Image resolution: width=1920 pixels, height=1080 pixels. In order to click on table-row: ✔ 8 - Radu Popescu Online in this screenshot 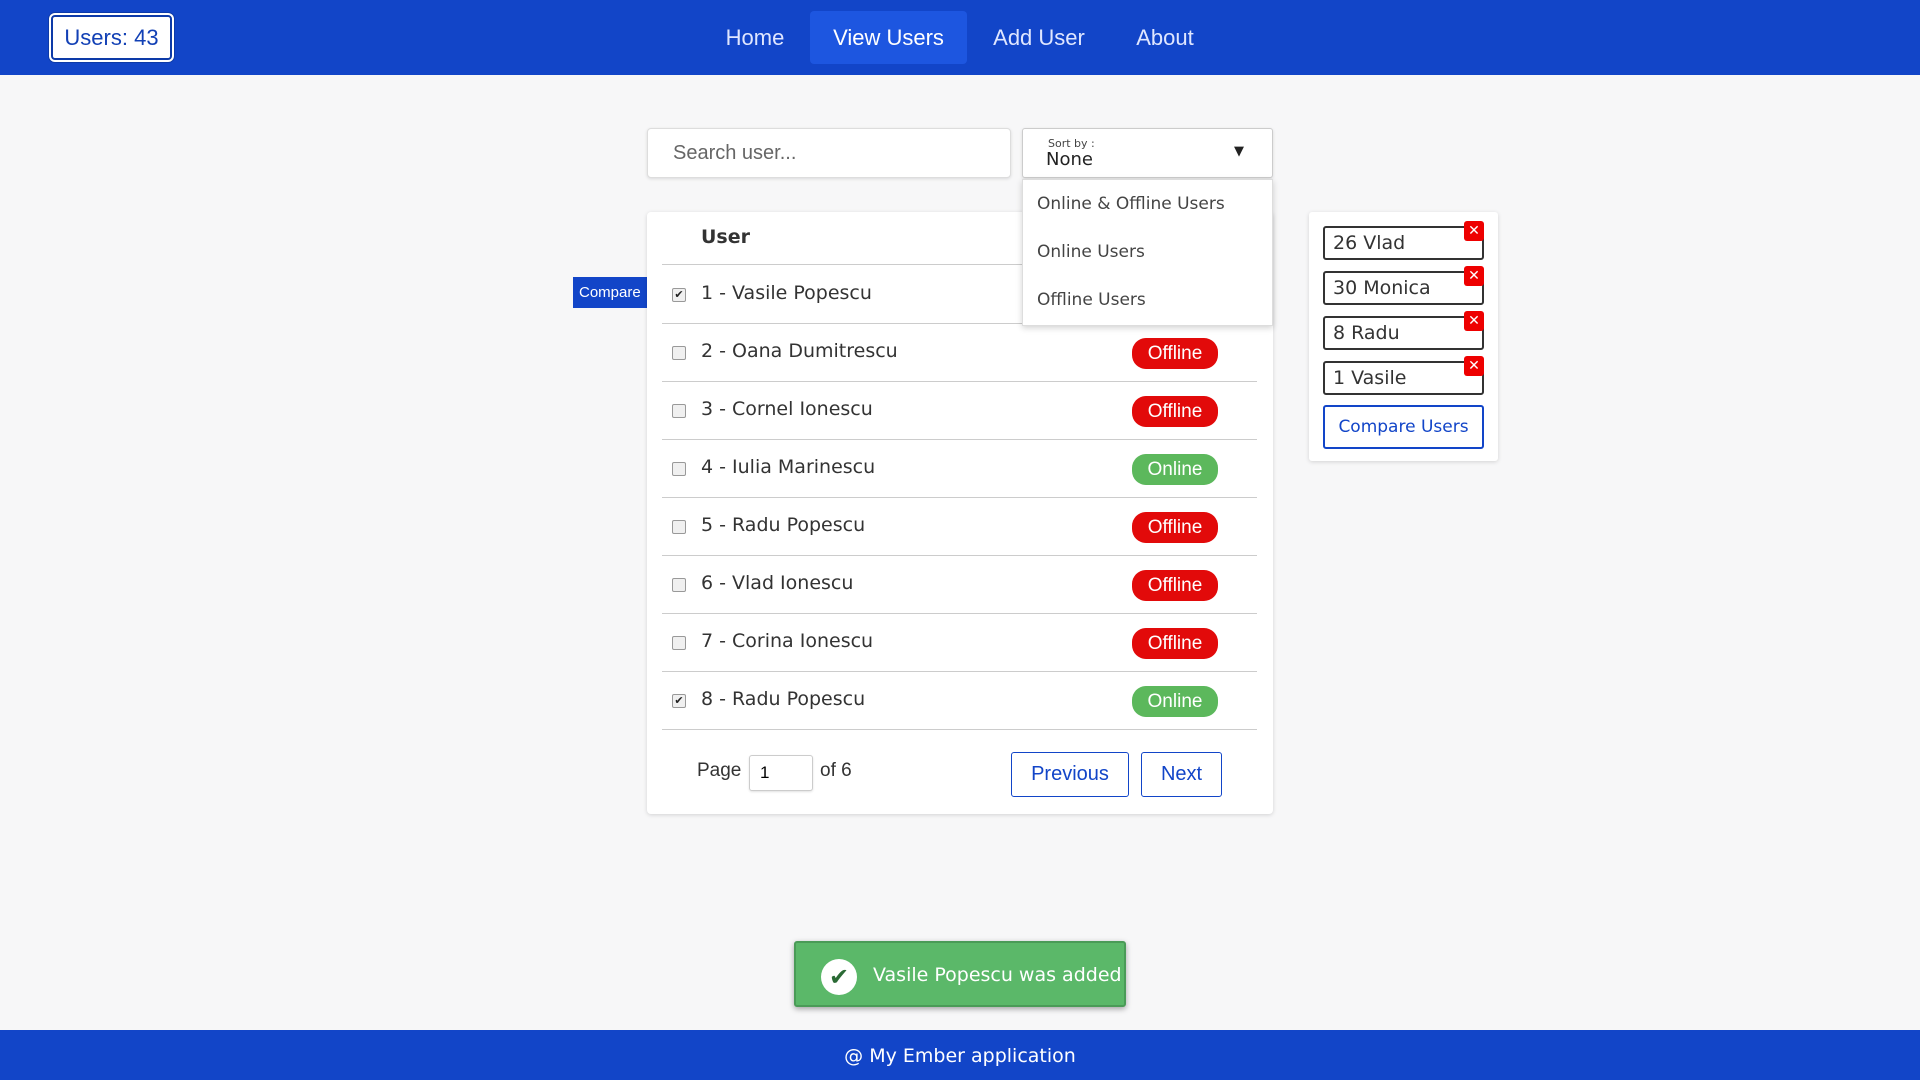, I will do `click(959, 701)`.